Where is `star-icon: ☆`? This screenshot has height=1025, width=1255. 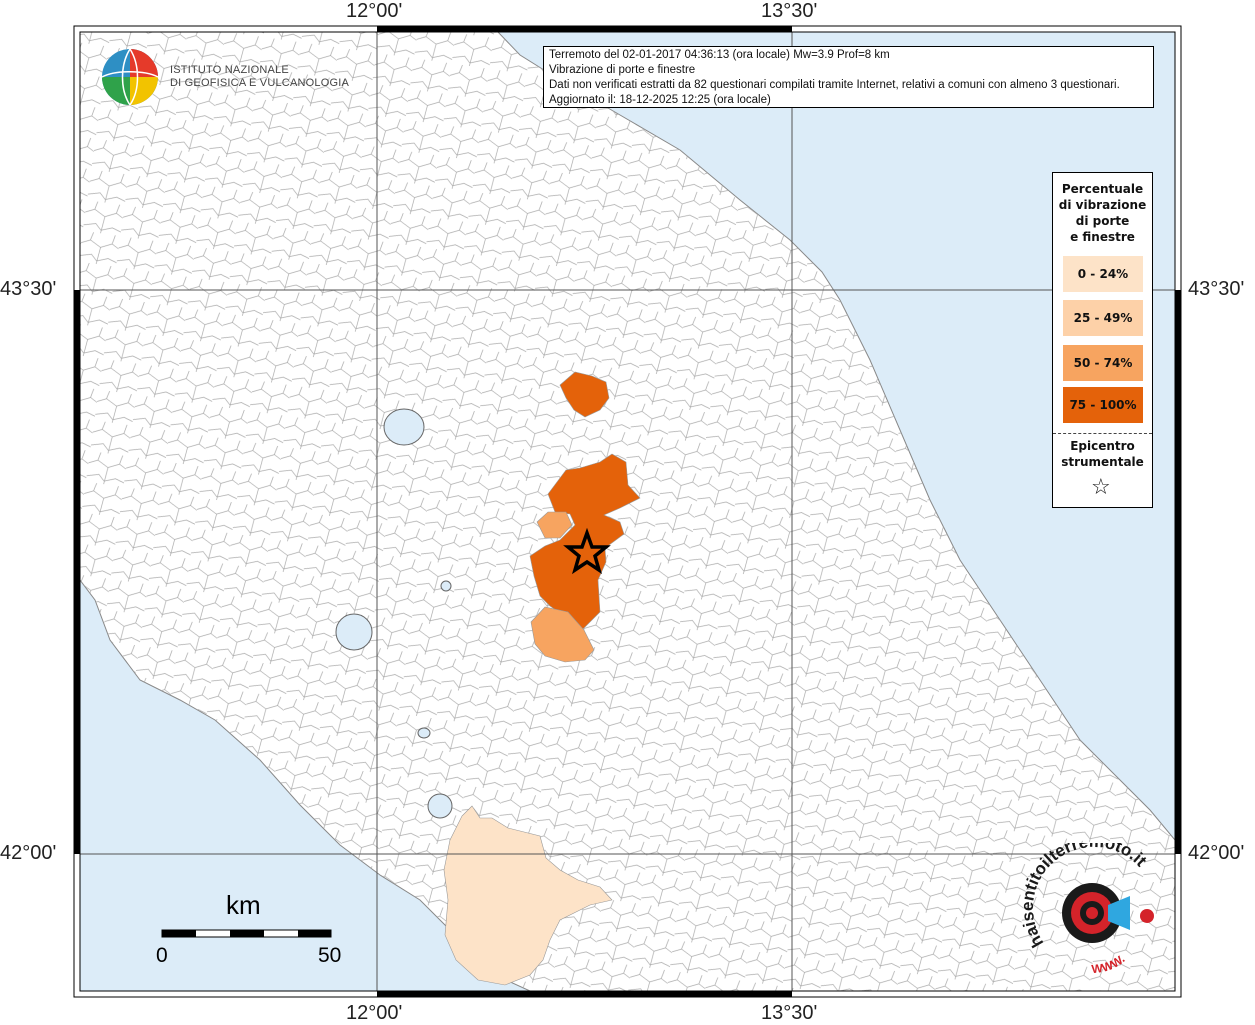 star-icon: ☆ is located at coordinates (1101, 487).